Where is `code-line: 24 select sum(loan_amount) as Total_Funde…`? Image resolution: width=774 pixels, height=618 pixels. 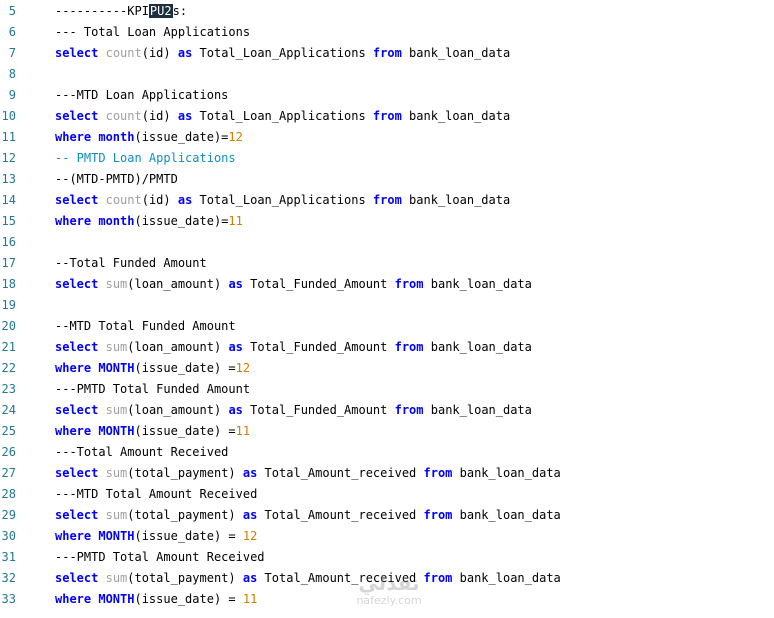 code-line: 24 select sum(loan_amount) as Total_Funde… is located at coordinates (387, 410).